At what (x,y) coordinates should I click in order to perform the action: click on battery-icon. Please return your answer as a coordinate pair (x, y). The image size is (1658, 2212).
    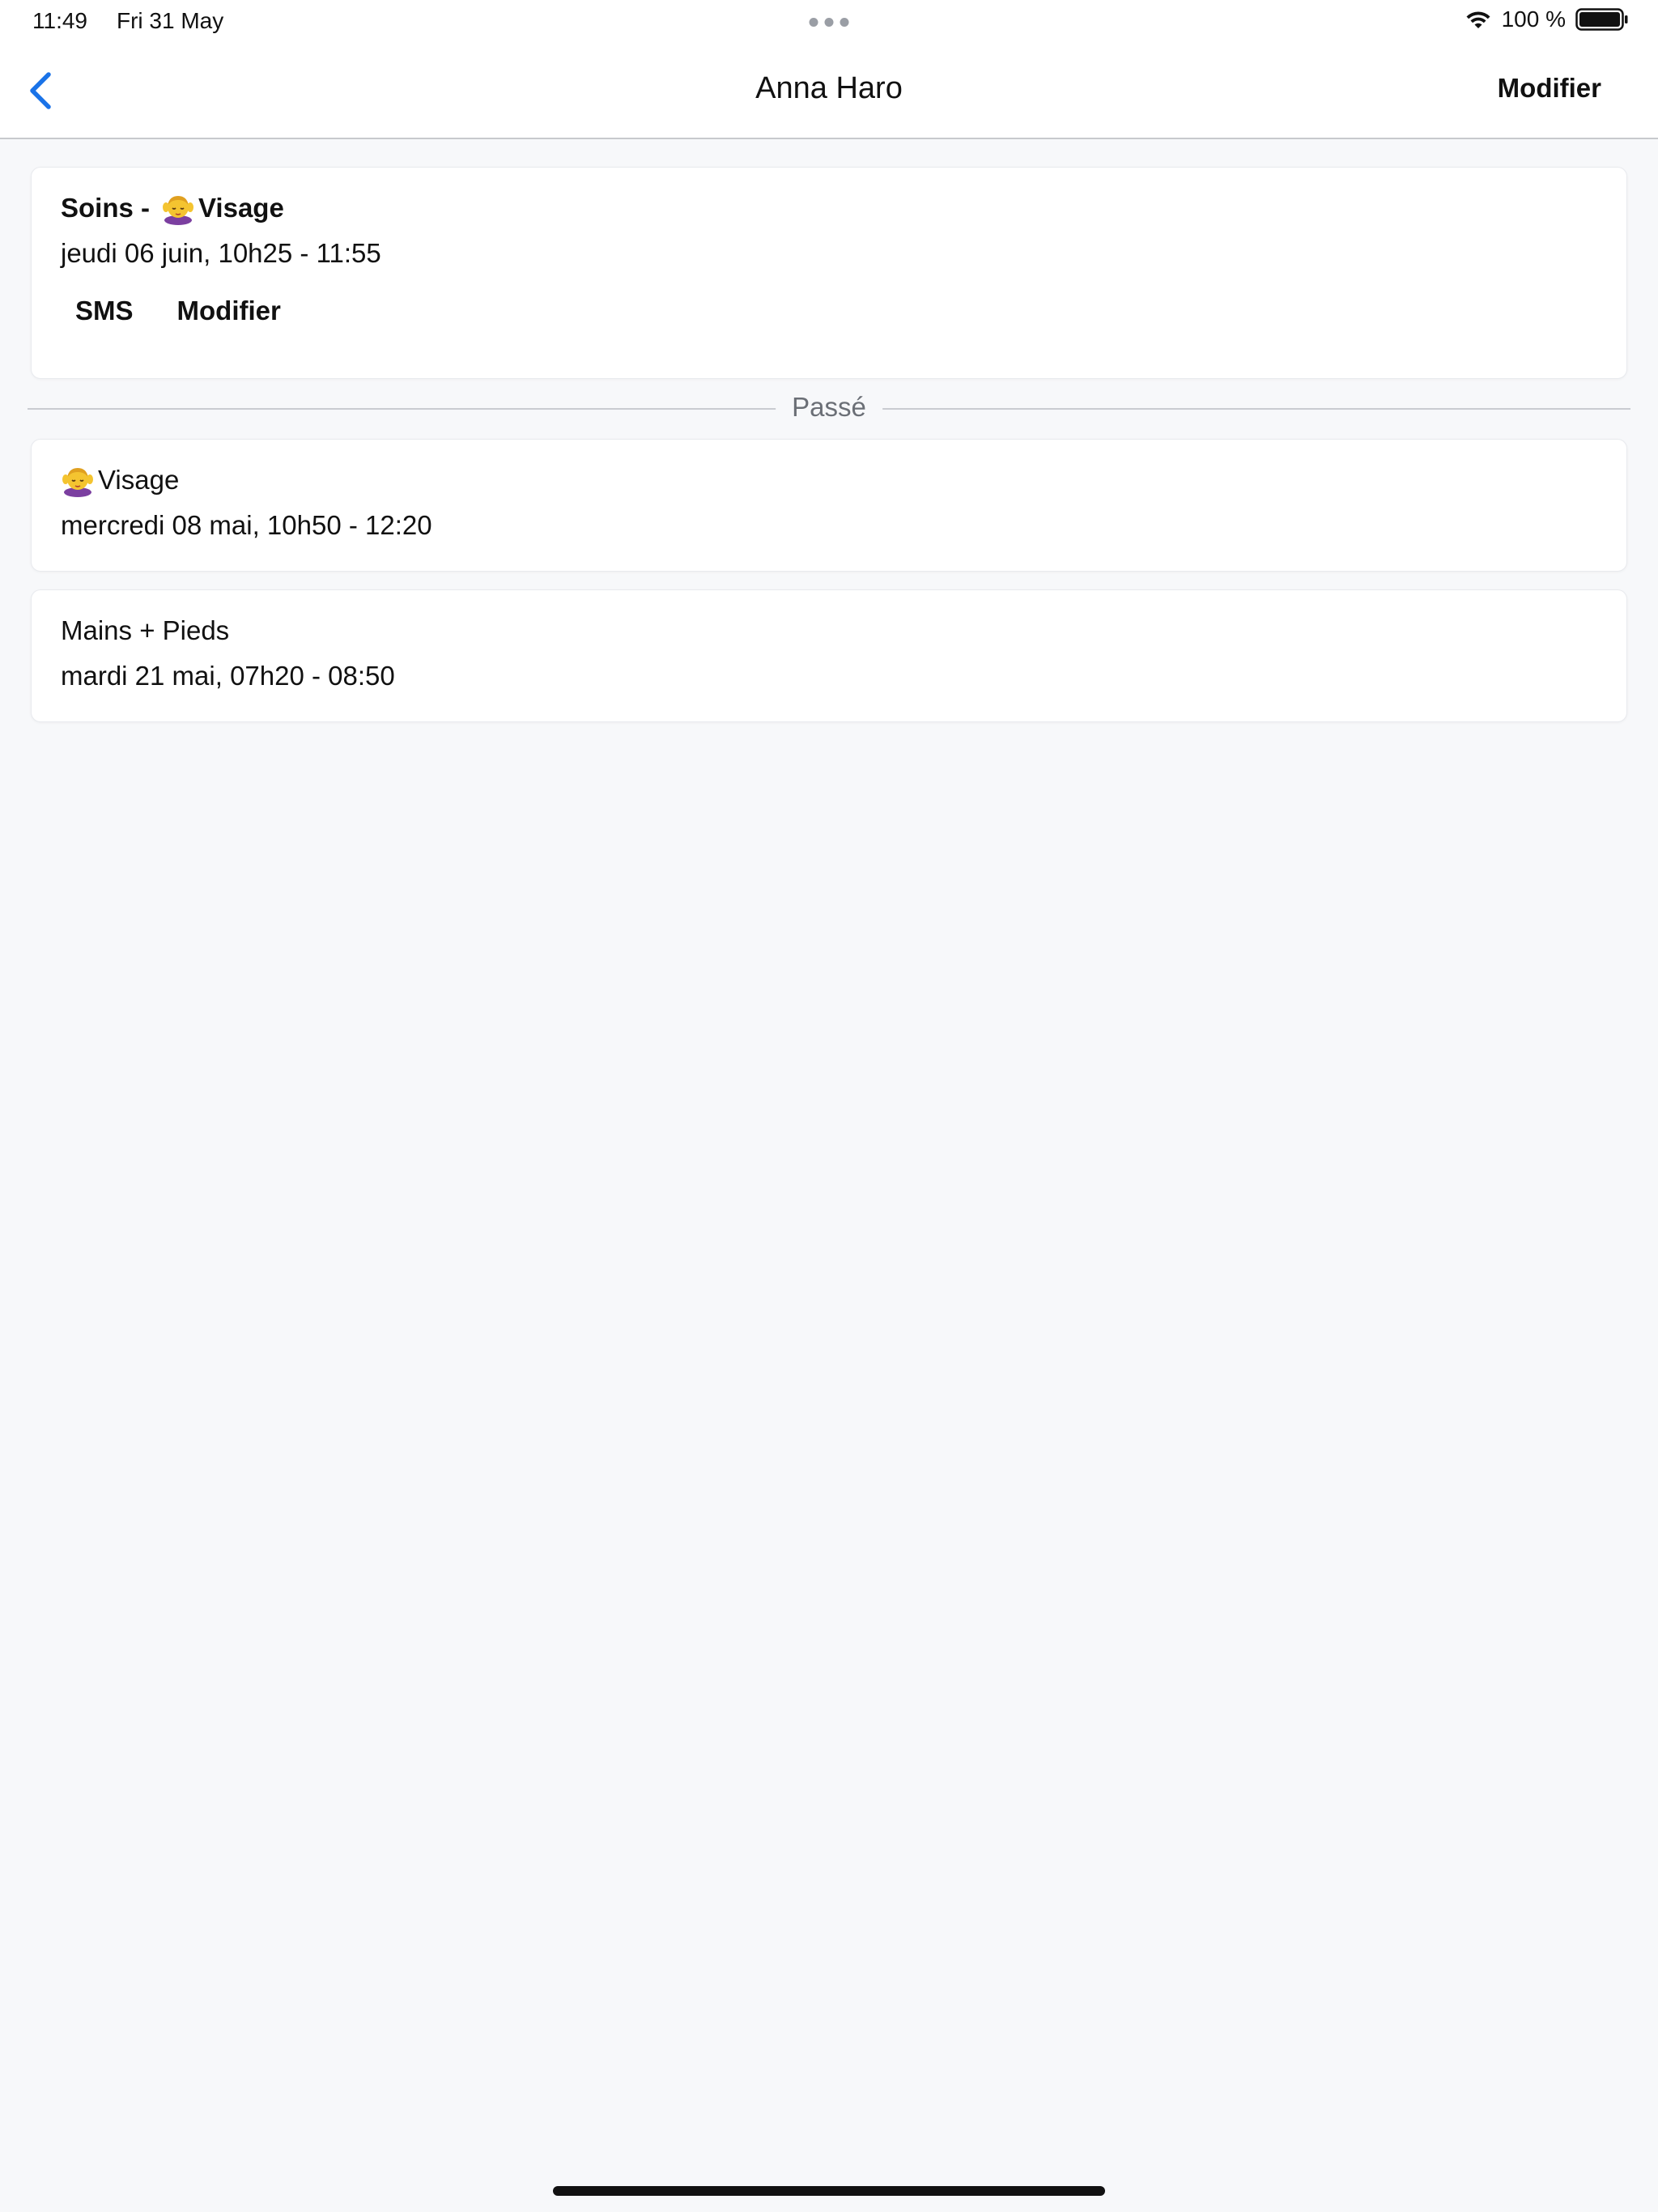
    Looking at the image, I should click on (1601, 19).